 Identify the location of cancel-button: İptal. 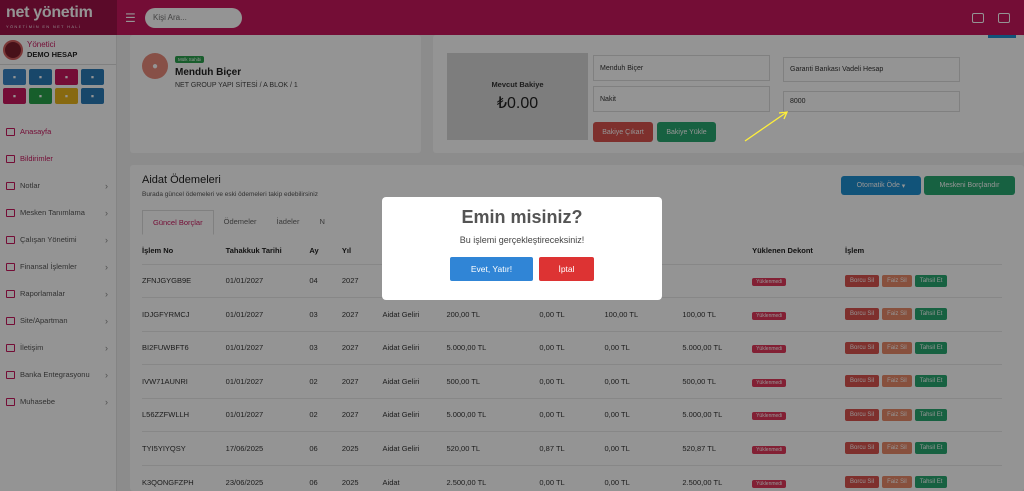
(566, 269).